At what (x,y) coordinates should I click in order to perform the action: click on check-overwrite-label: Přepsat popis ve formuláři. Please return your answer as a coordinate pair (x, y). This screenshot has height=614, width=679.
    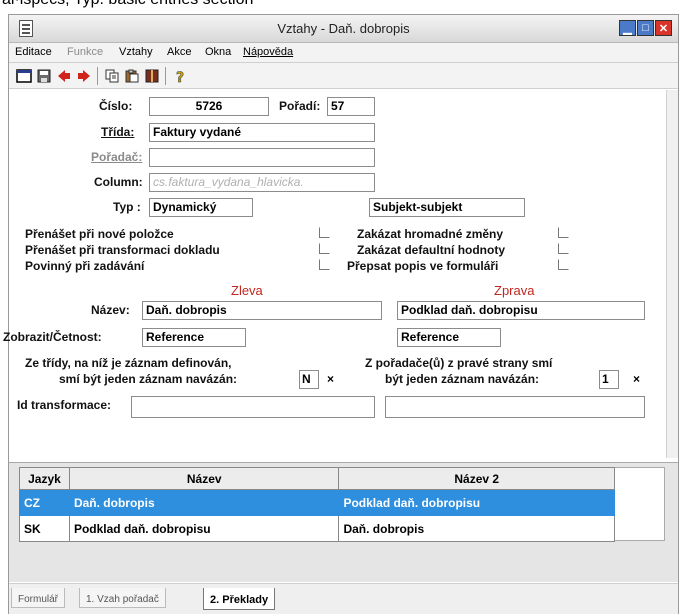
    Looking at the image, I should click on (423, 266).